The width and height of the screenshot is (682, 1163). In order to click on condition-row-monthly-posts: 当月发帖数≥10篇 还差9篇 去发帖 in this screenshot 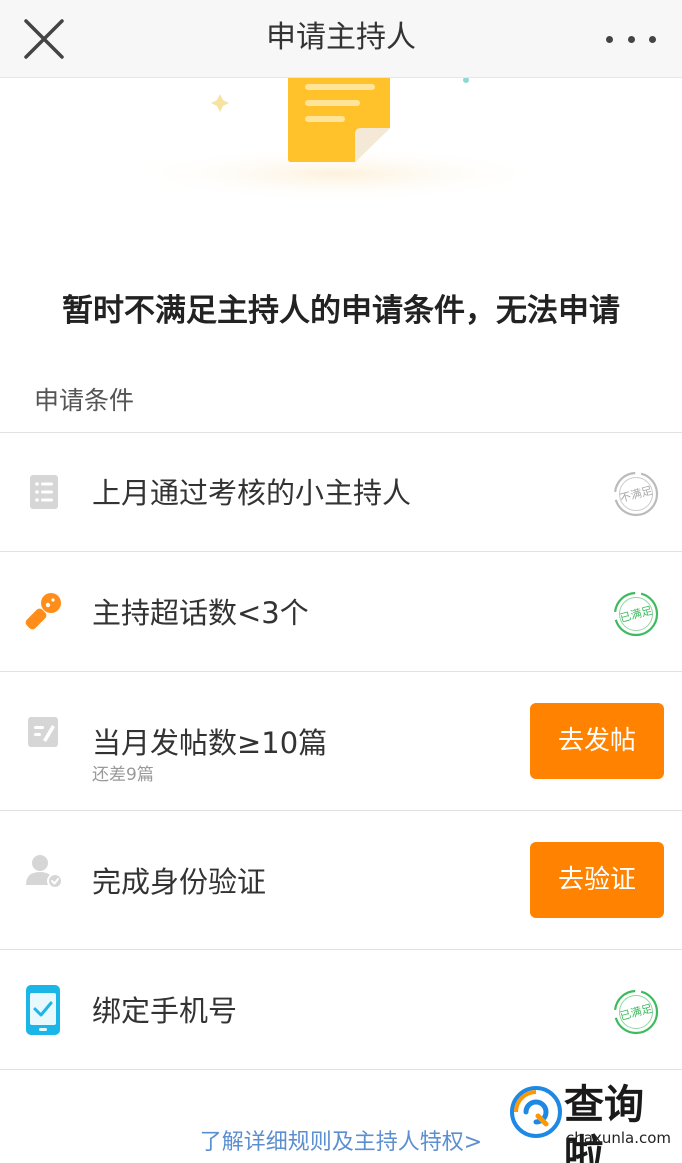, I will do `click(341, 742)`.